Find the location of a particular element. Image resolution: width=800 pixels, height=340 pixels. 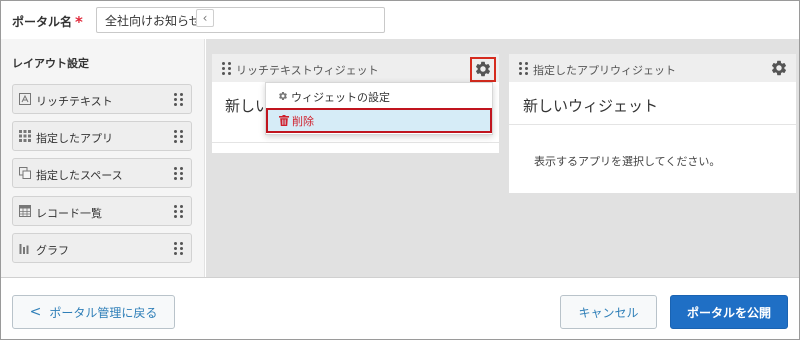

widget-menu-dropdown: ウィジェットの設定 削除 is located at coordinates (379, 108).